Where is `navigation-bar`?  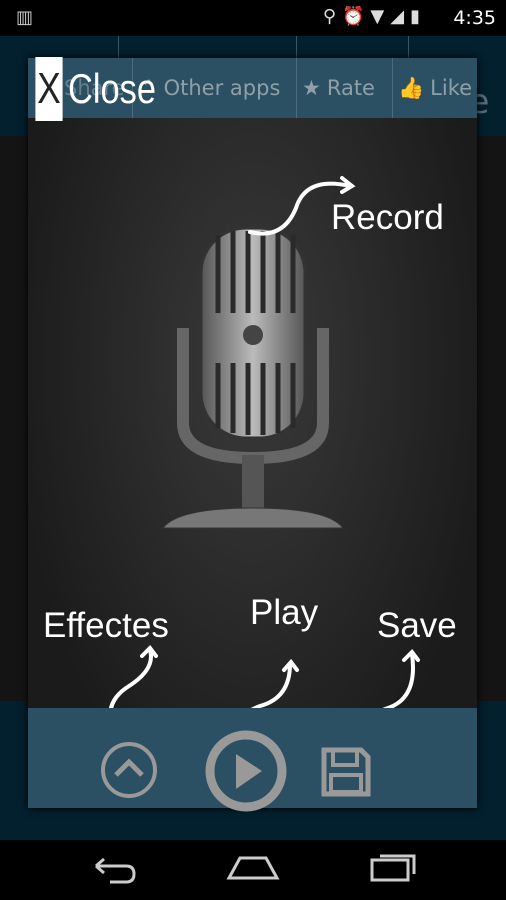
navigation-bar is located at coordinates (253, 870).